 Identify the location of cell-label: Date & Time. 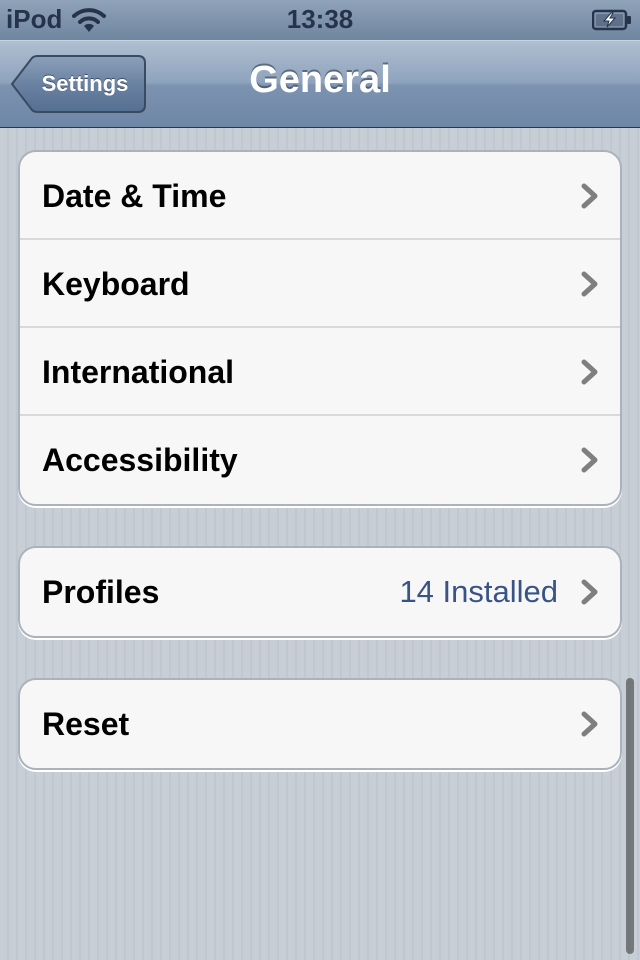
(134, 196).